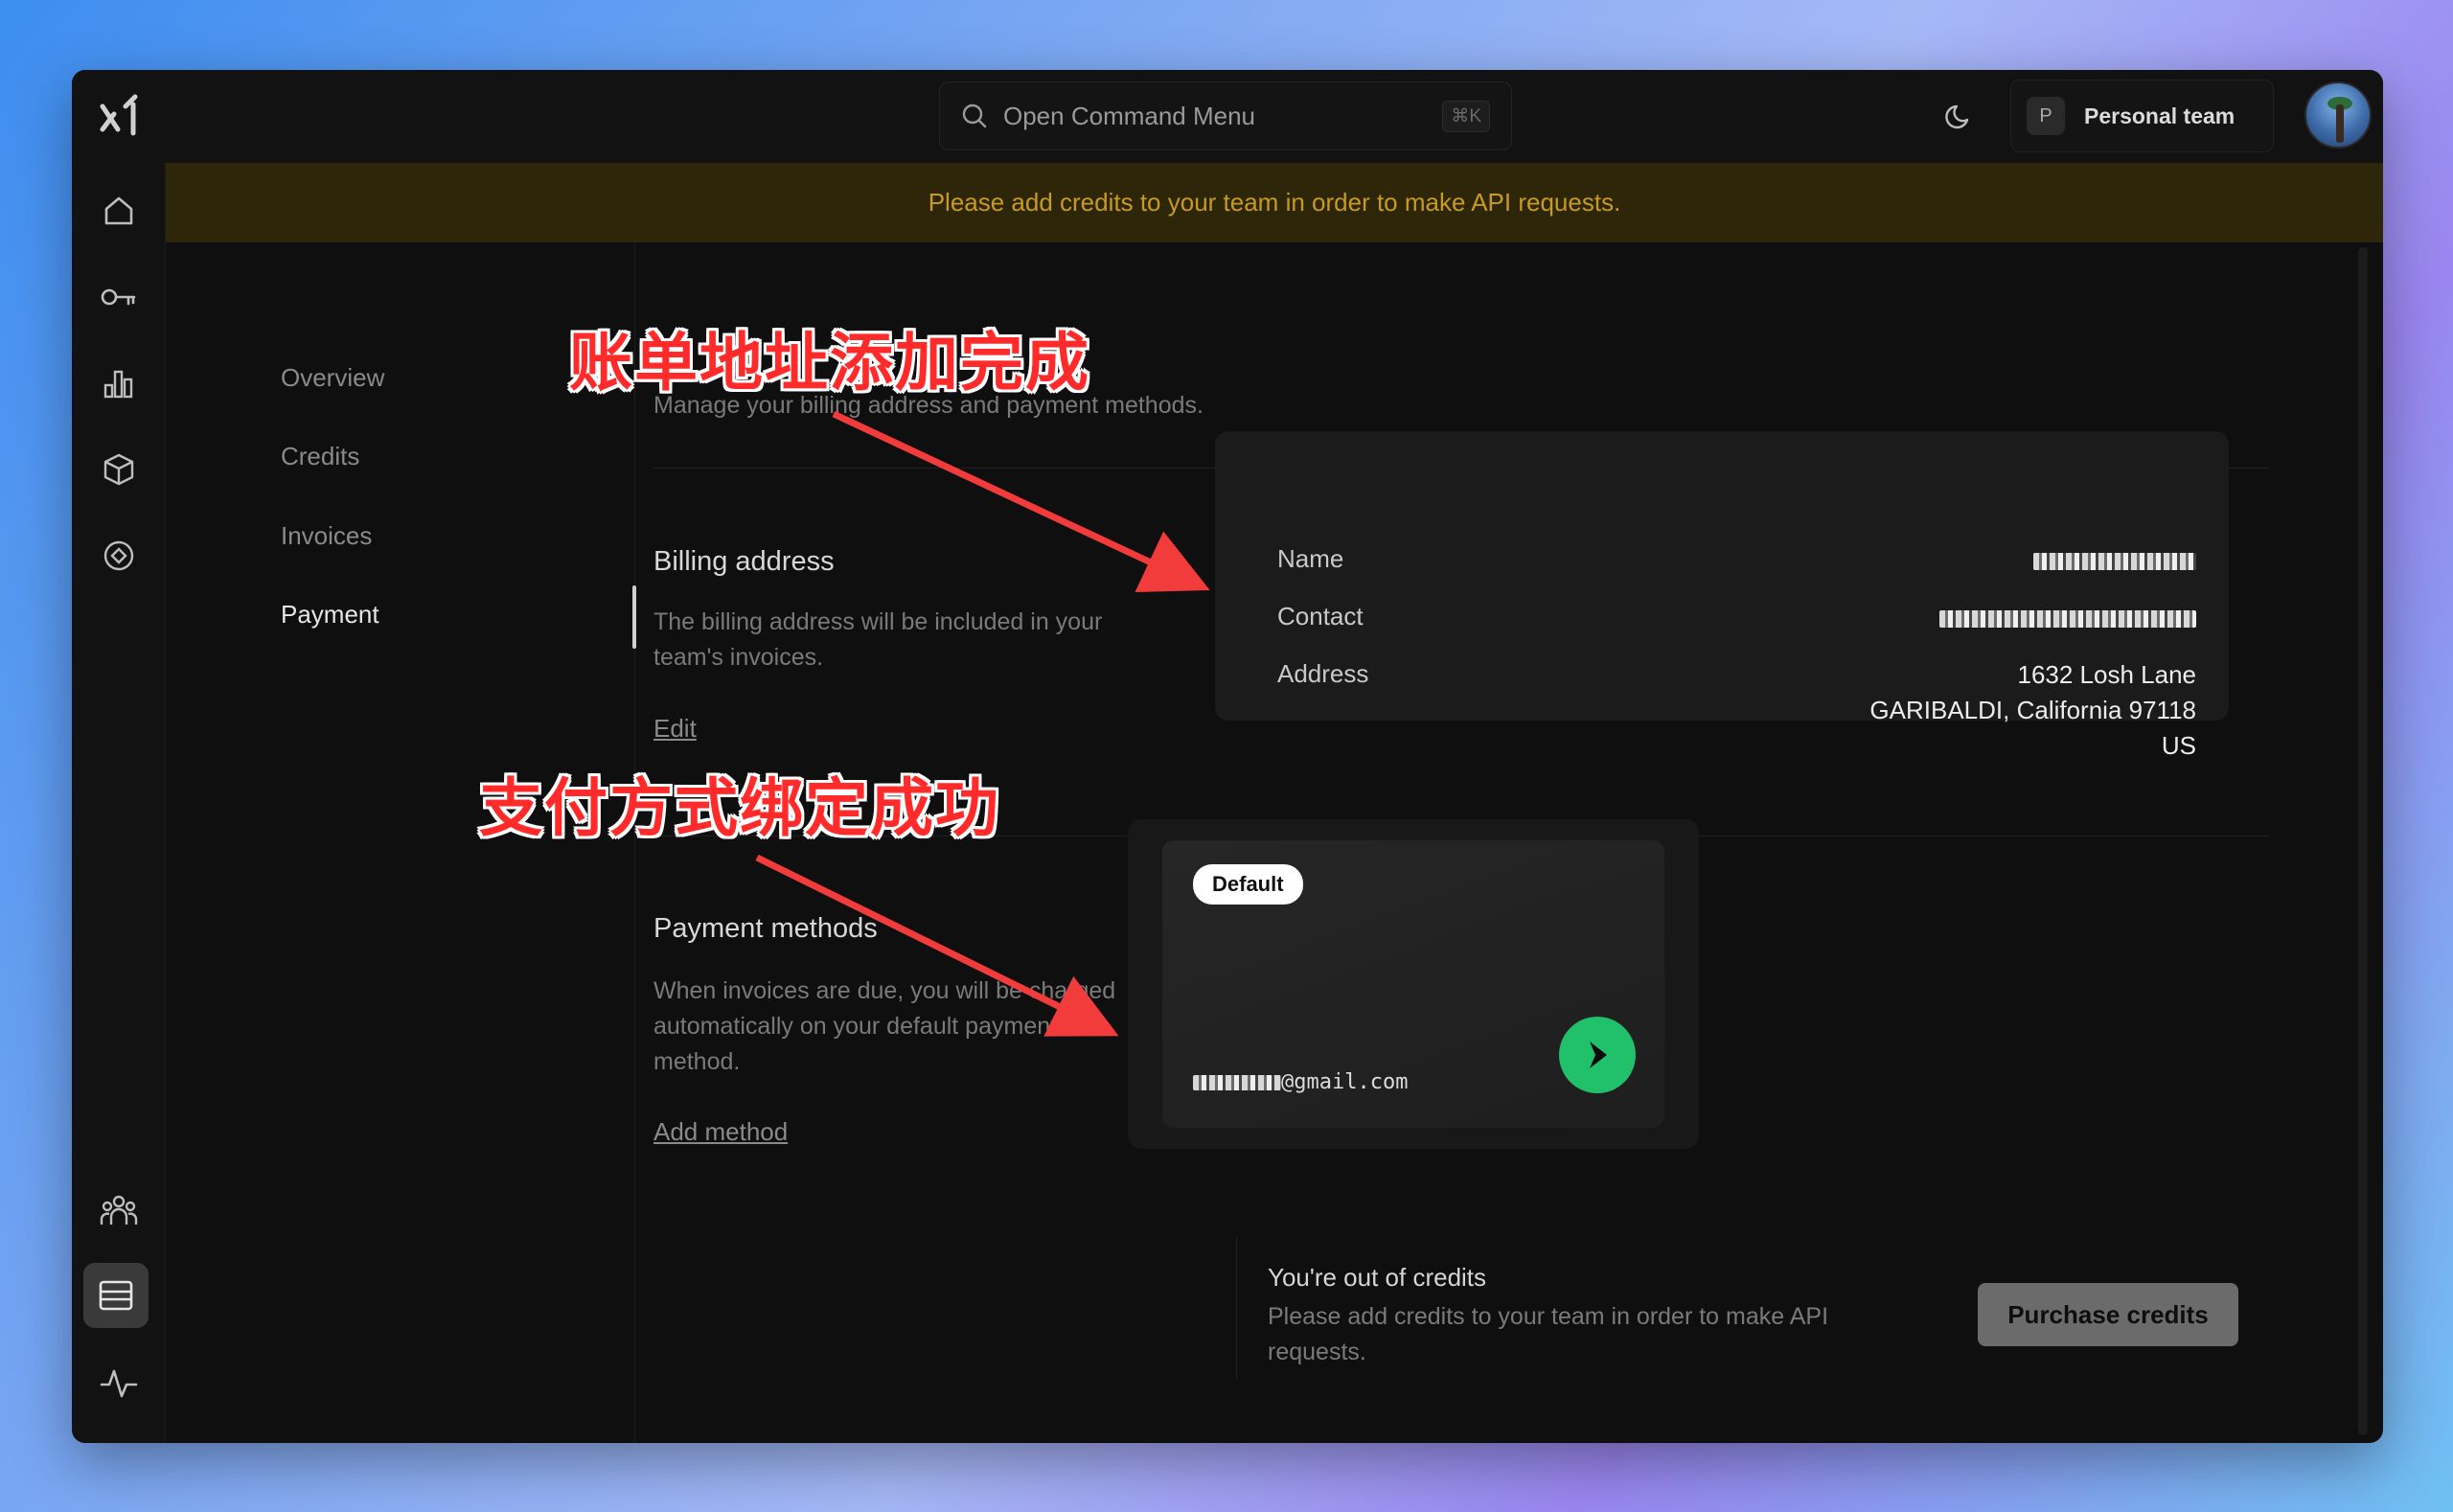 This screenshot has width=2453, height=1512. I want to click on name-value-redacted, so click(2114, 562).